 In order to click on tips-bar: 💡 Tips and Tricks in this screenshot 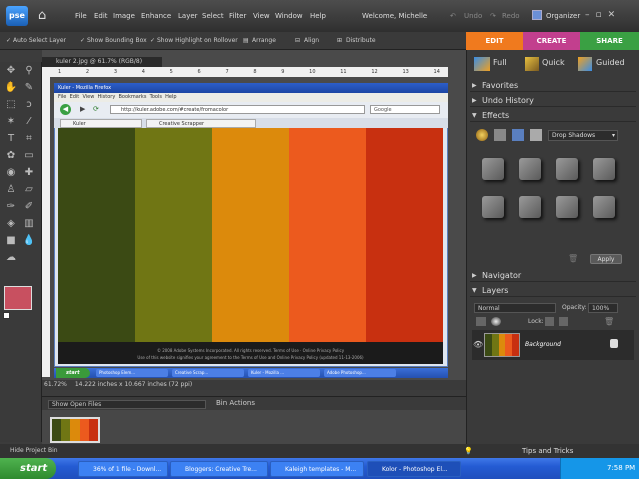, I will do `click(551, 451)`.